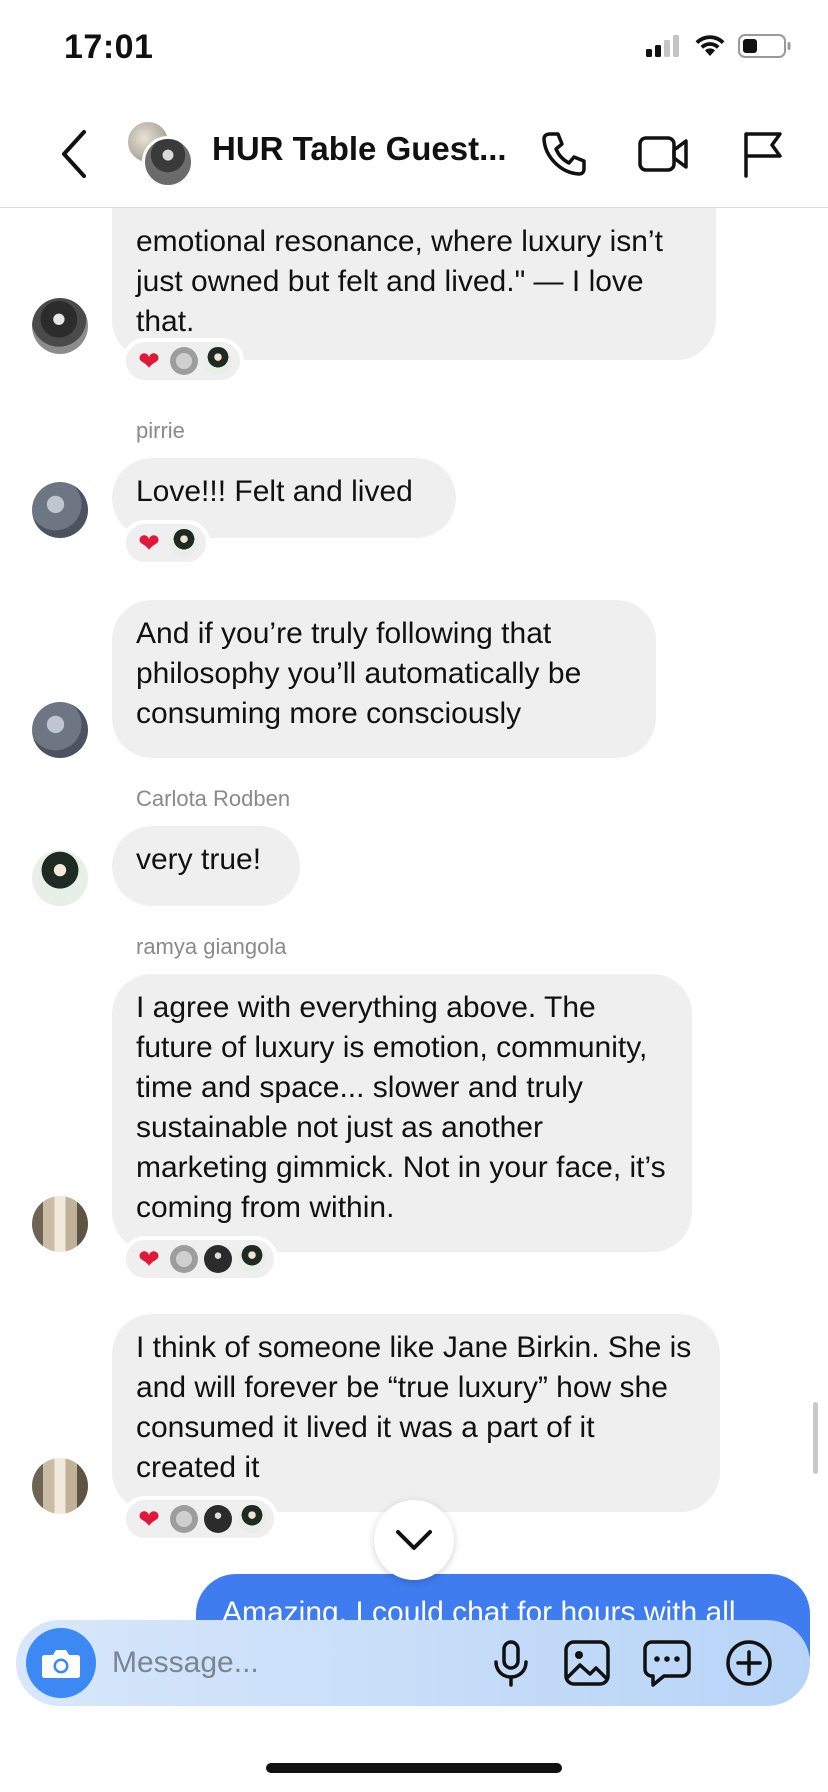 This screenshot has height=1792, width=828. I want to click on status-bar: 17:01, so click(414, 50).